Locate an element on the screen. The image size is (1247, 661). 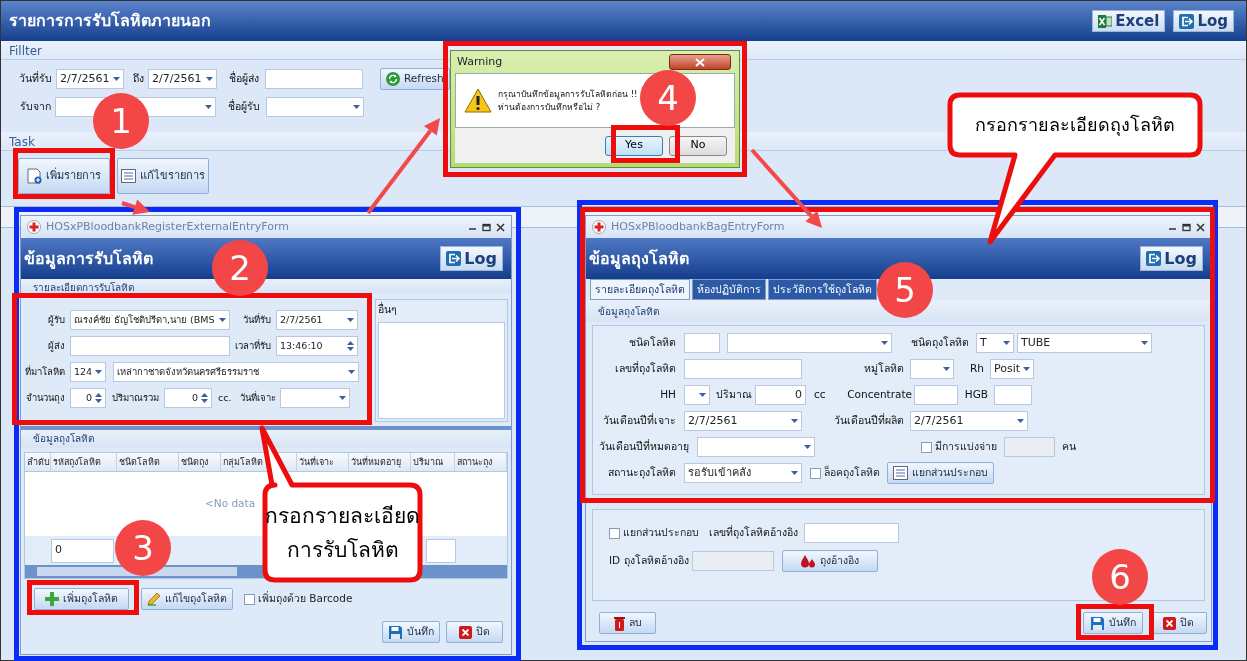
tab: ห้องปฏิบัติการ is located at coordinates (729, 289).